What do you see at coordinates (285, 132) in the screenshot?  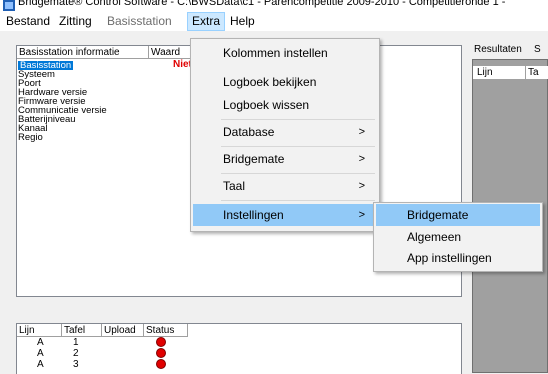 I see `menu-item-database: Database >` at bounding box center [285, 132].